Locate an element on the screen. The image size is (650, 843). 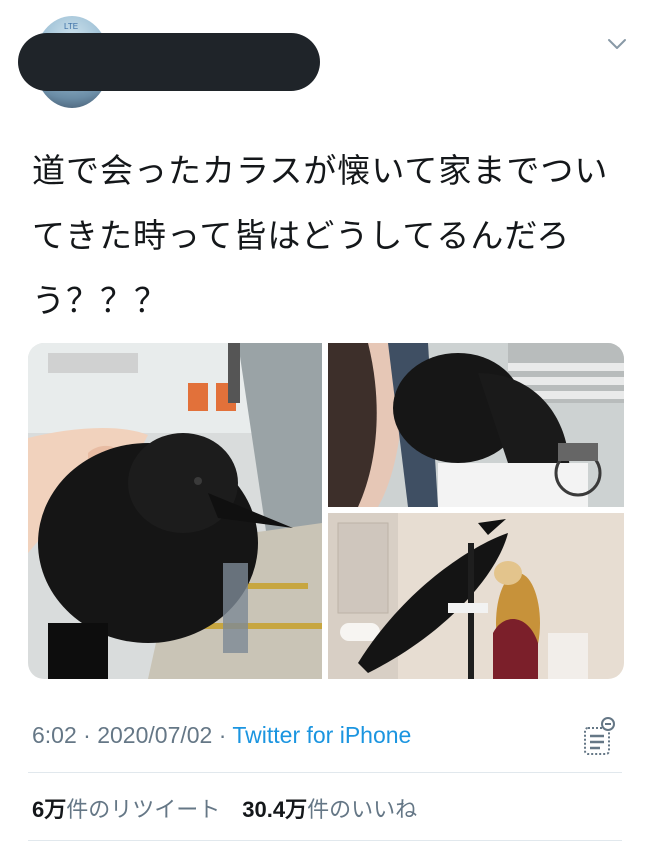
retweets-stat: 6万件のリツイート is located at coordinates (126, 809).